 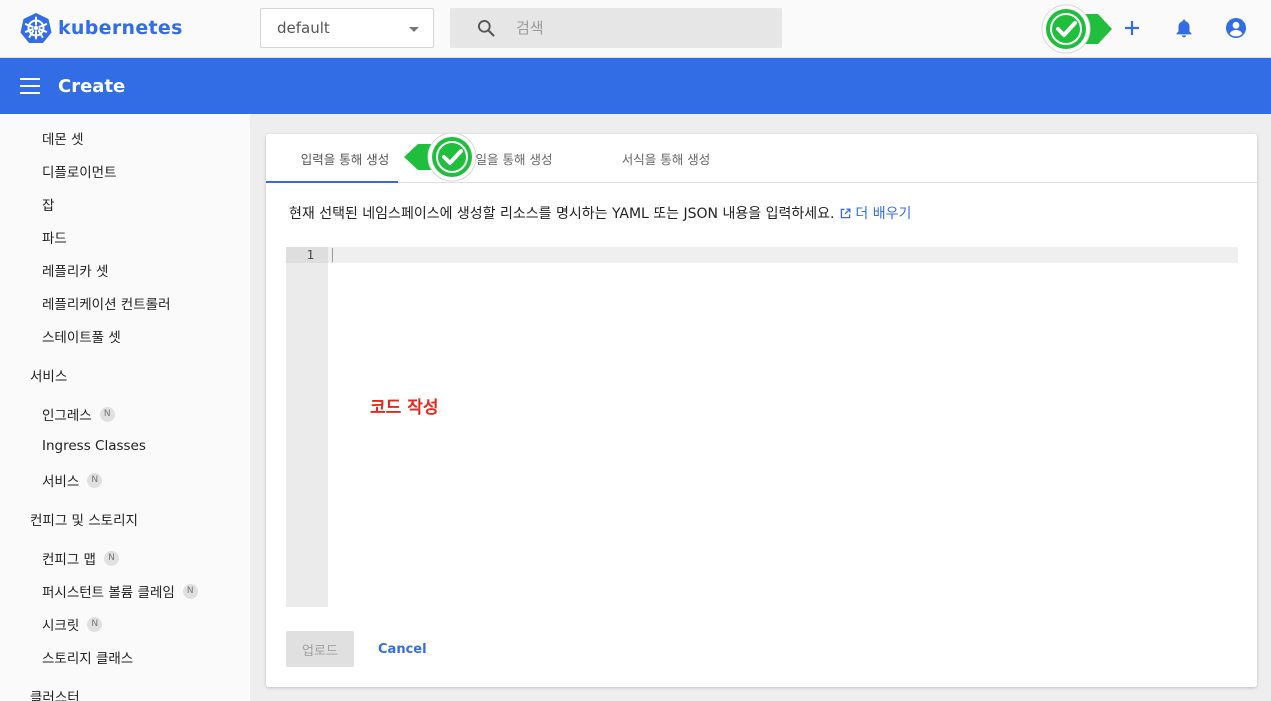 I want to click on add-button, so click(x=1132, y=28).